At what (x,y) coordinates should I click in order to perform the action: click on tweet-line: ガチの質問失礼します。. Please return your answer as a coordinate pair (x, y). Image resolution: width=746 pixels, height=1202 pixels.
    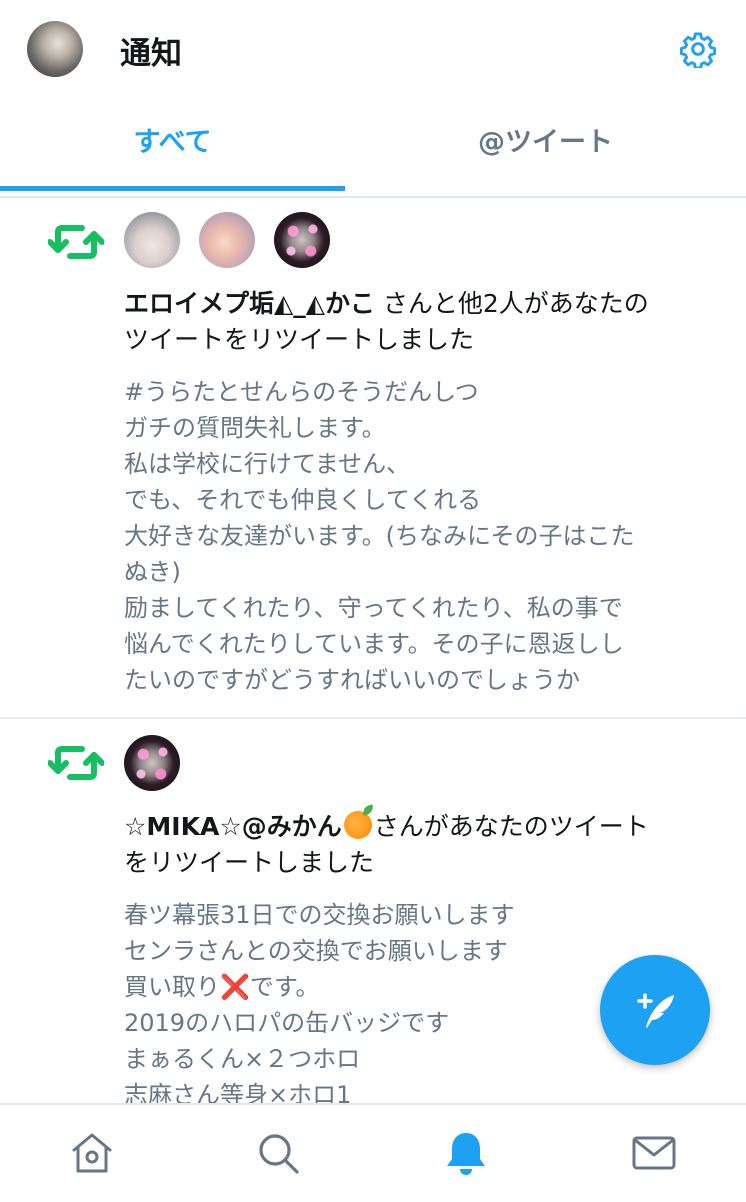
    Looking at the image, I should click on (255, 428).